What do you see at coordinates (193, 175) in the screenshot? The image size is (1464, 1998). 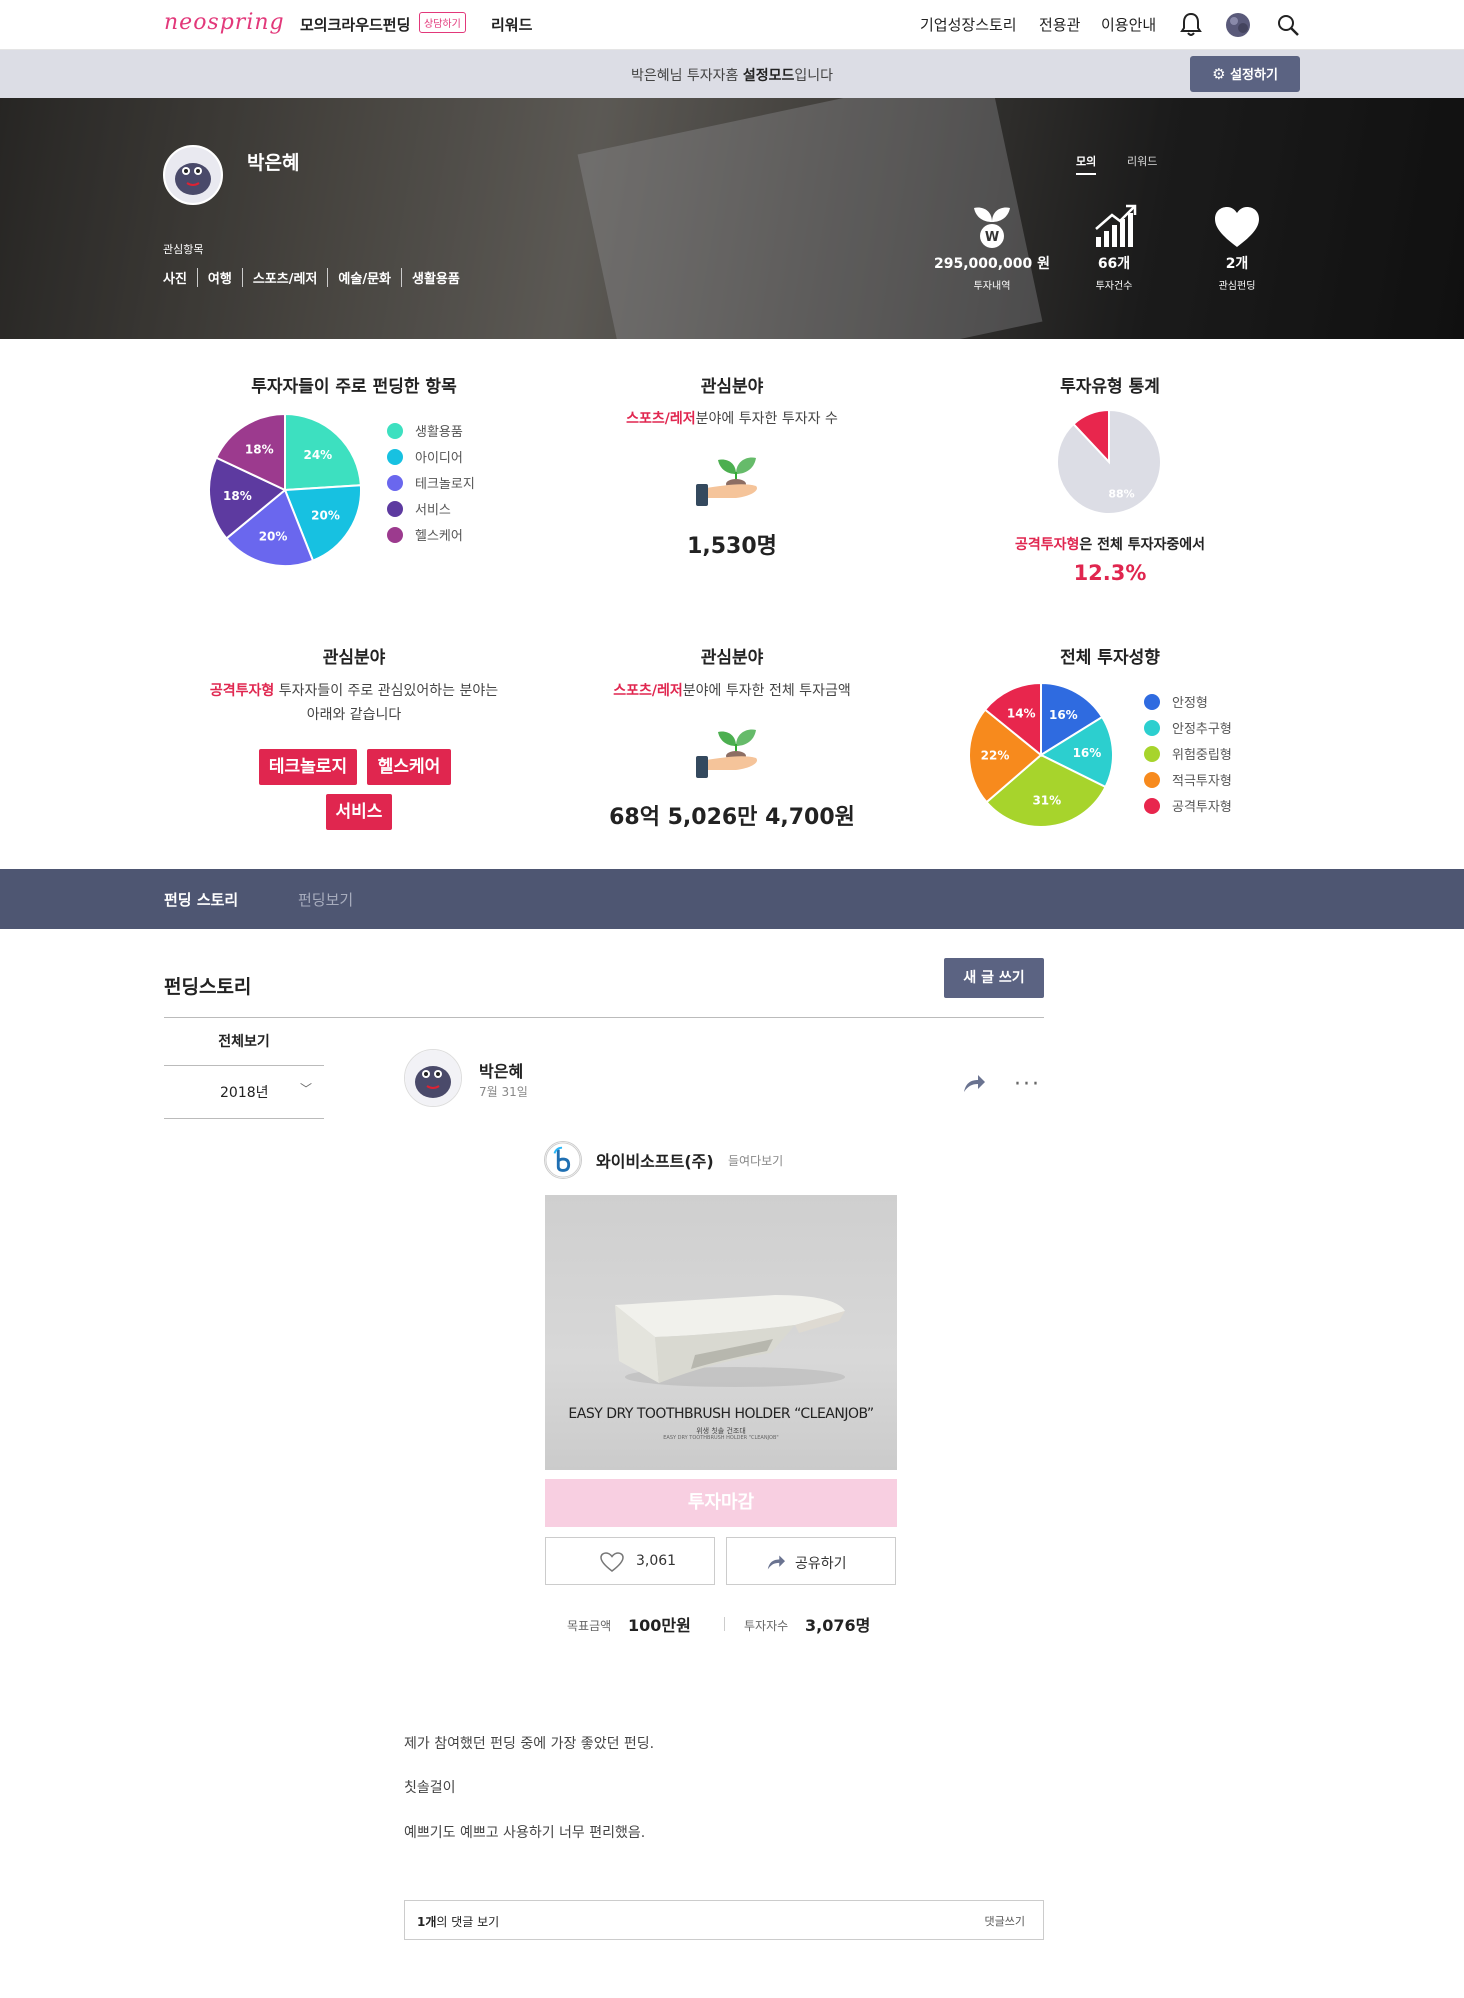 I see `profile-avatar` at bounding box center [193, 175].